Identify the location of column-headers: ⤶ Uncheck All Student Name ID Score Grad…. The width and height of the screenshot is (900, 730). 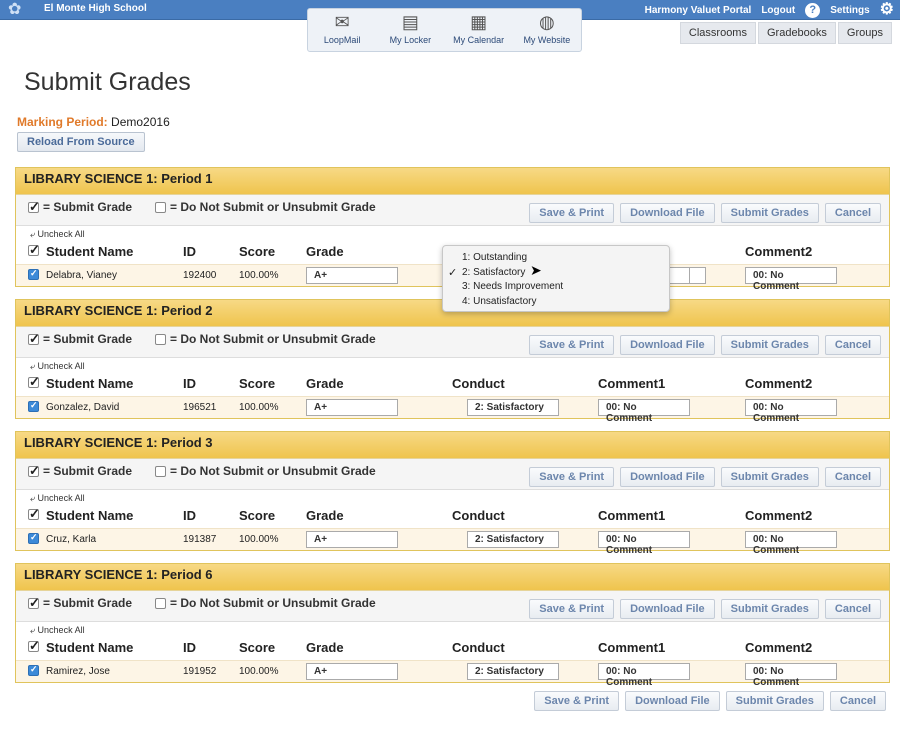
(452, 641).